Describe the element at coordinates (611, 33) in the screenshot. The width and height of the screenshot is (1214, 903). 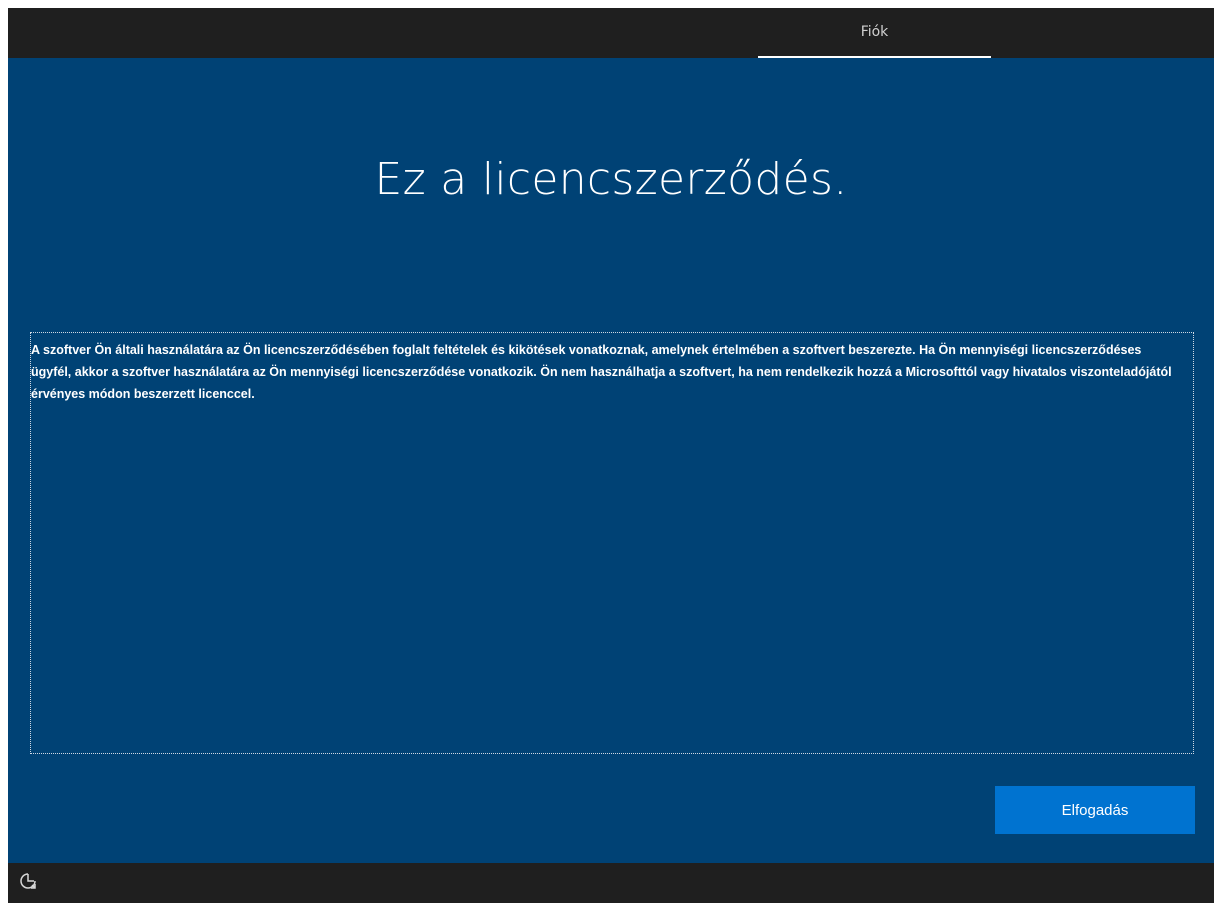
I see `top-bar: Fiók` at that location.